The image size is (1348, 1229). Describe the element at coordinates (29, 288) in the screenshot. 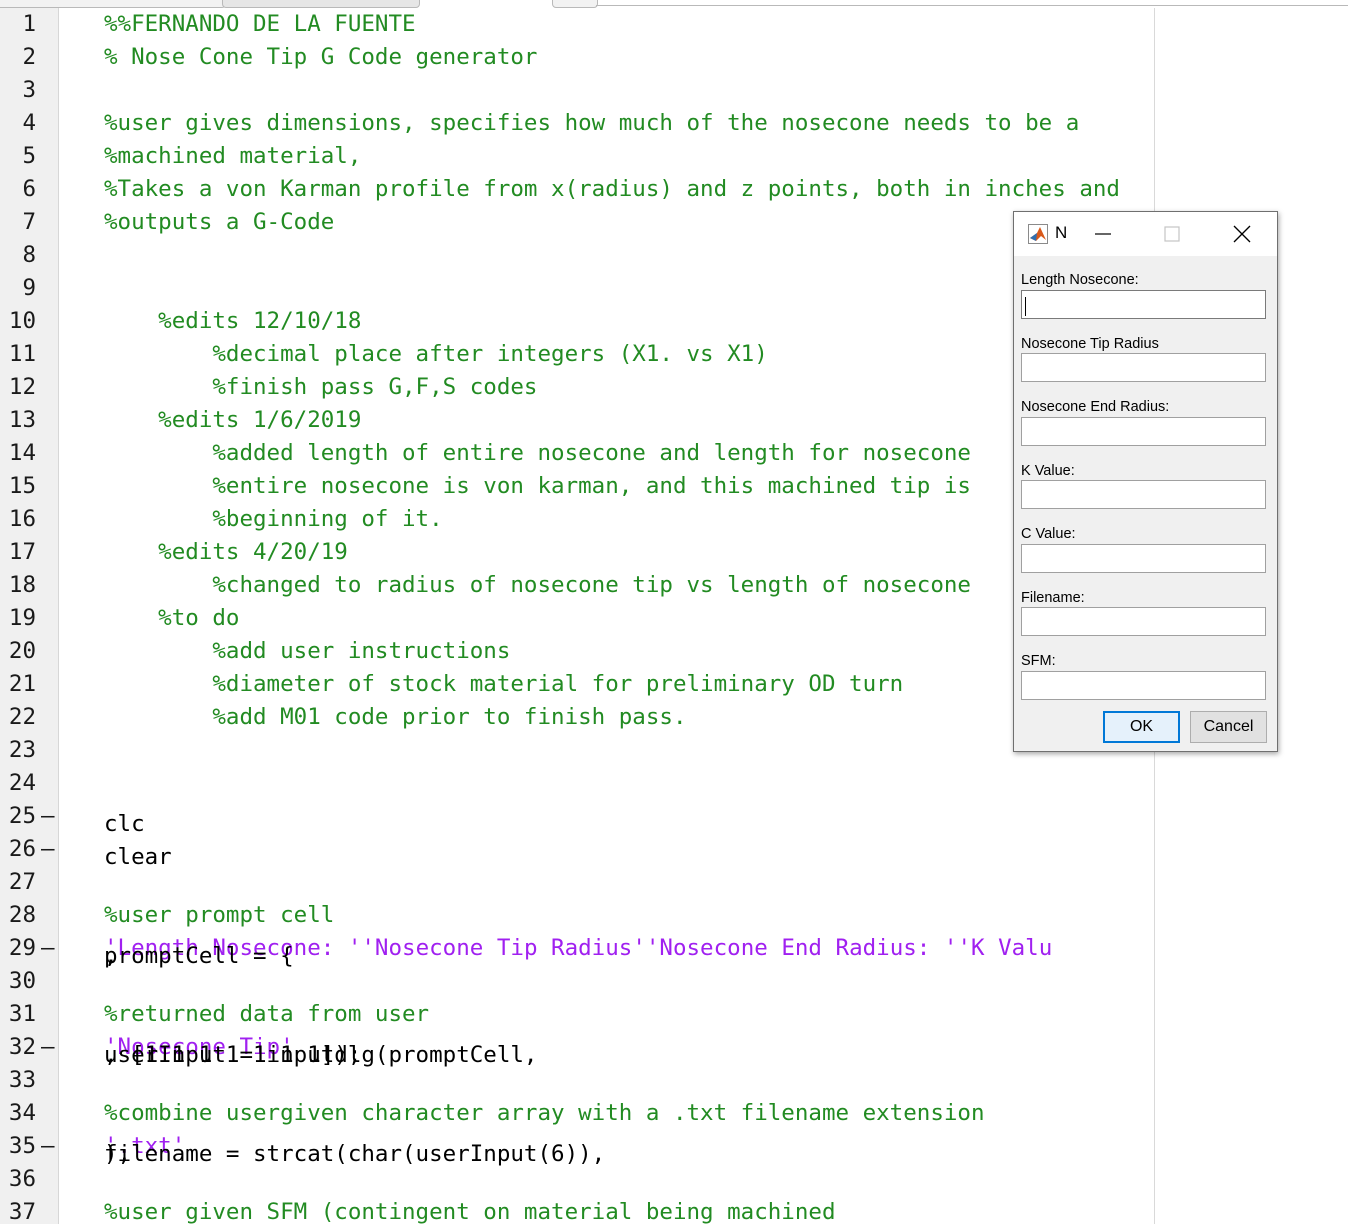

I see `line-number: 9` at that location.